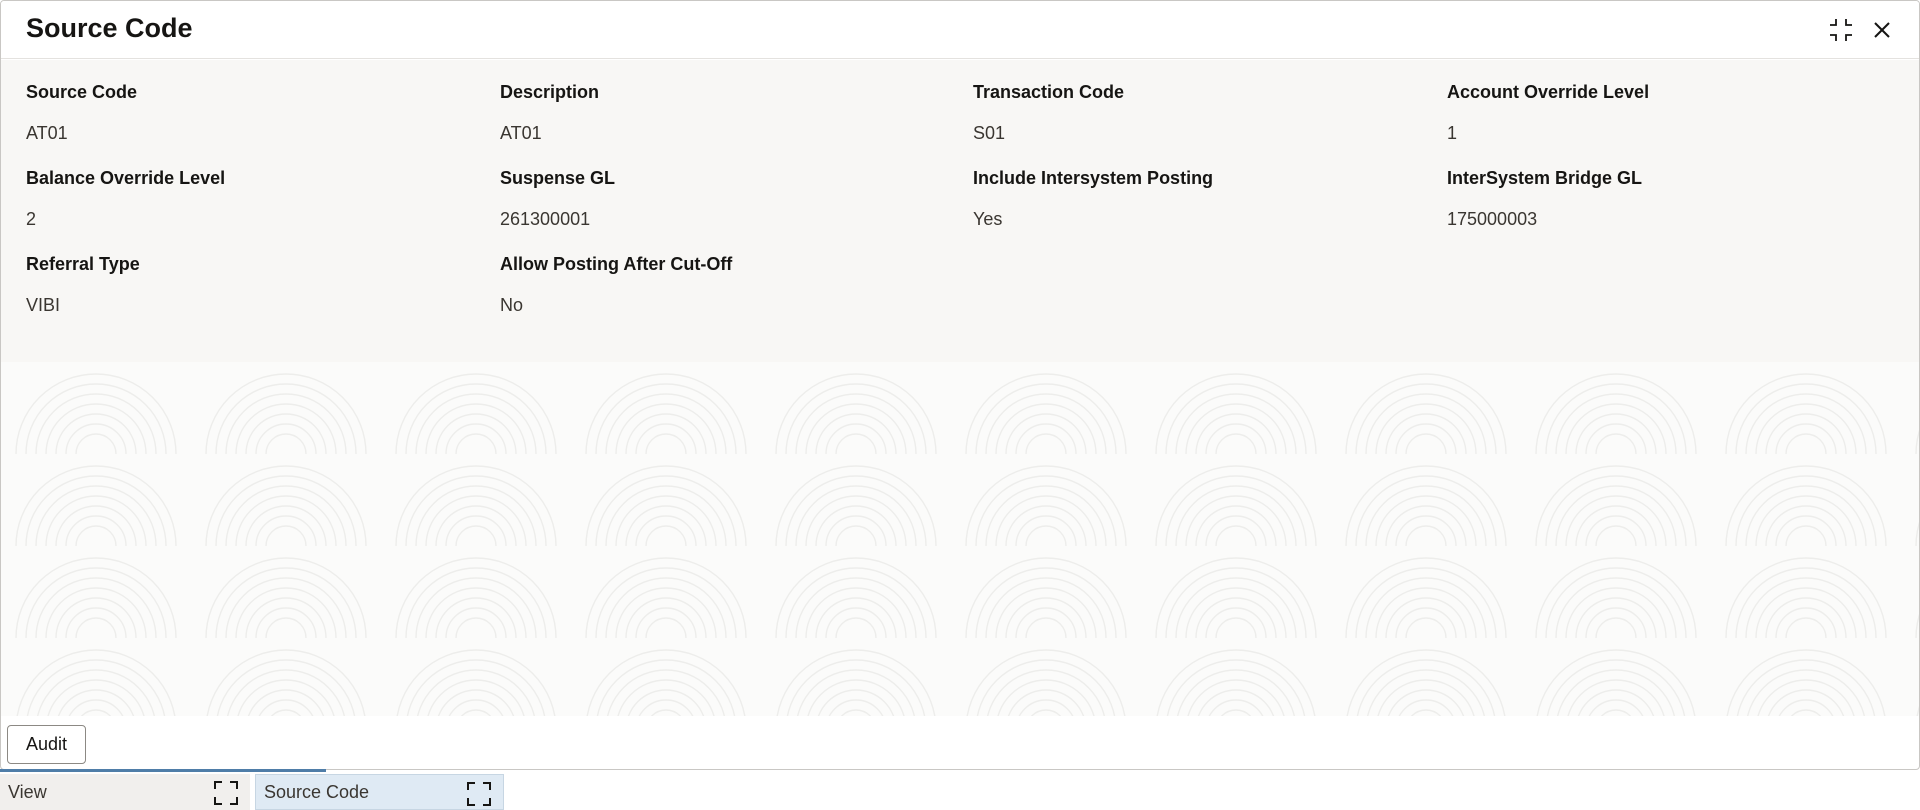 This screenshot has width=1920, height=810. I want to click on field-account-override-level: Account Override Level 1, so click(1677, 113).